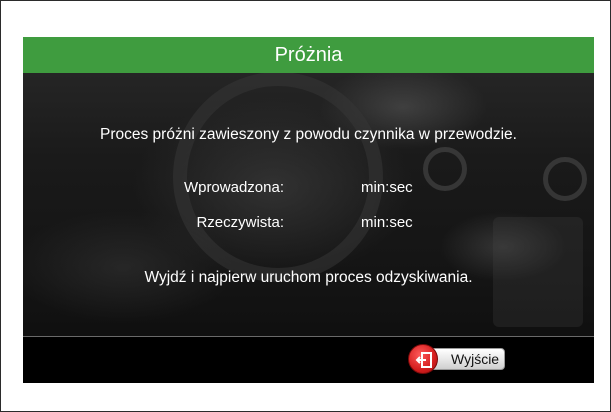 The height and width of the screenshot is (412, 611). What do you see at coordinates (423, 359) in the screenshot?
I see `exit-door-icon` at bounding box center [423, 359].